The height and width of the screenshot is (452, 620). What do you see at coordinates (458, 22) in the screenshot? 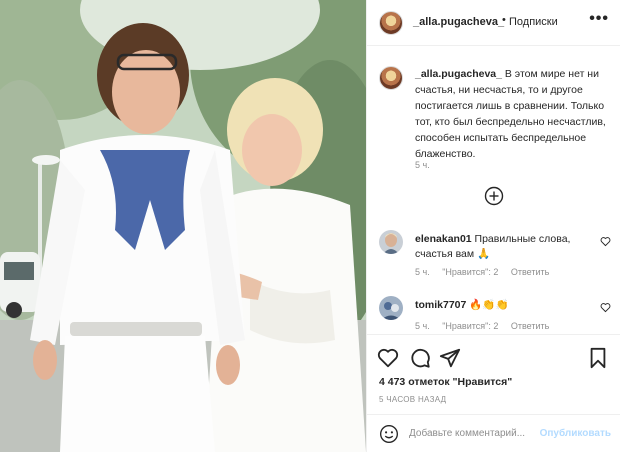
I see `author-username: _alla.pugacheva_` at bounding box center [458, 22].